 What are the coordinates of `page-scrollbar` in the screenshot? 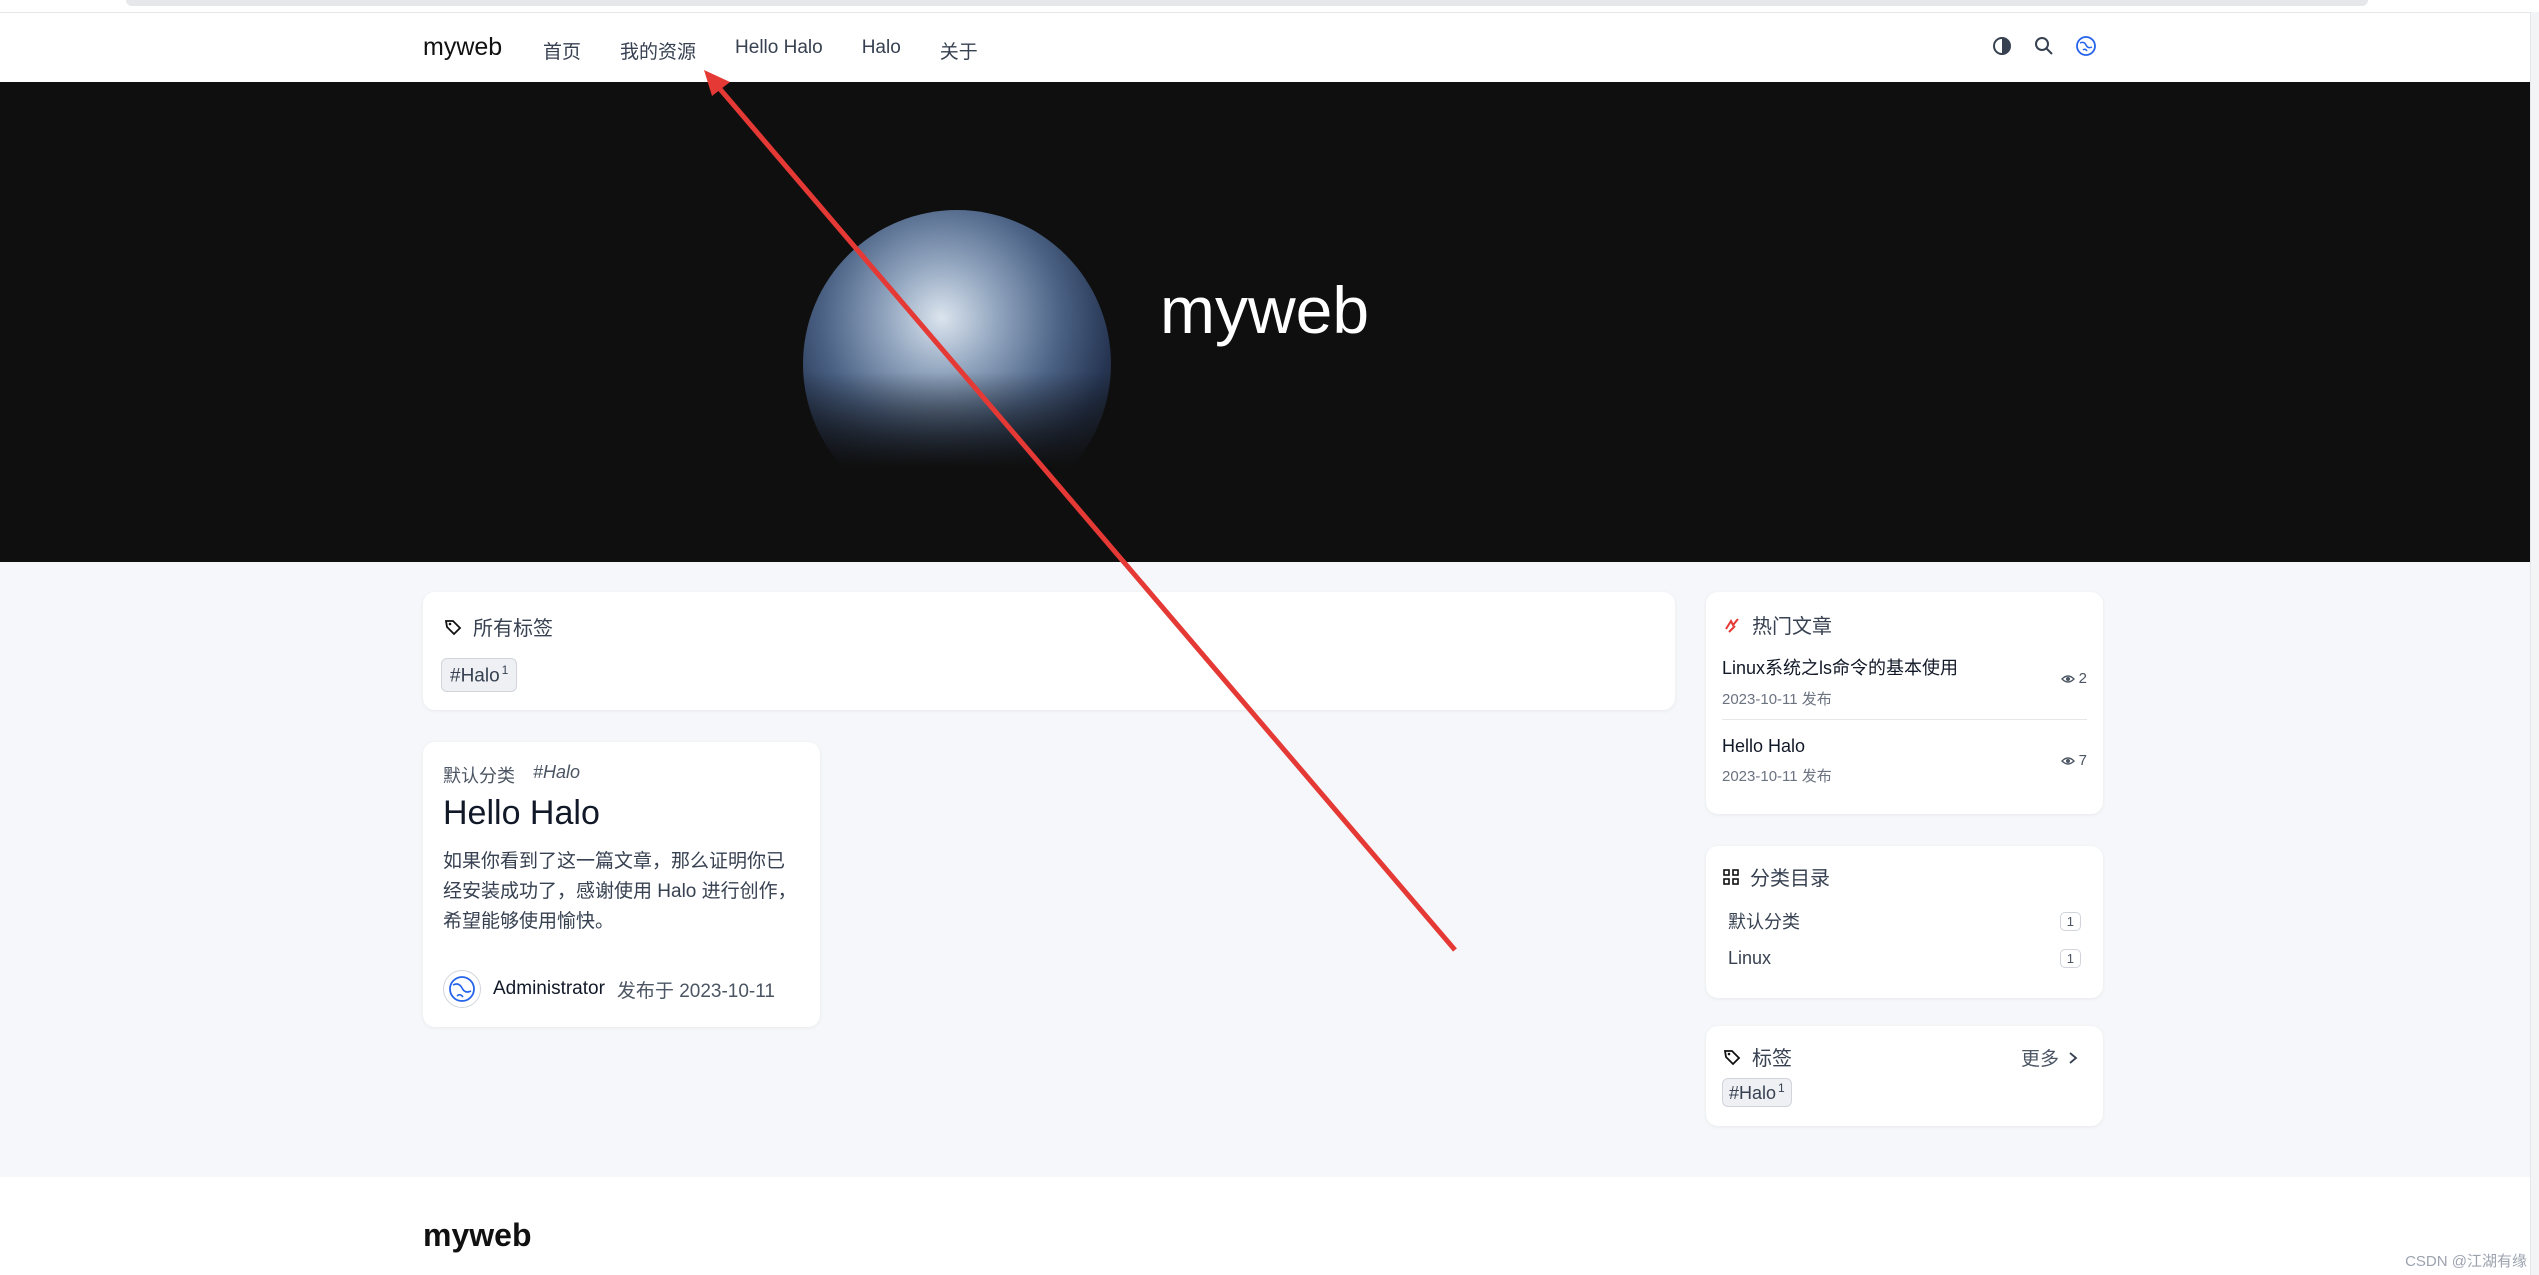 It's located at (2534, 643).